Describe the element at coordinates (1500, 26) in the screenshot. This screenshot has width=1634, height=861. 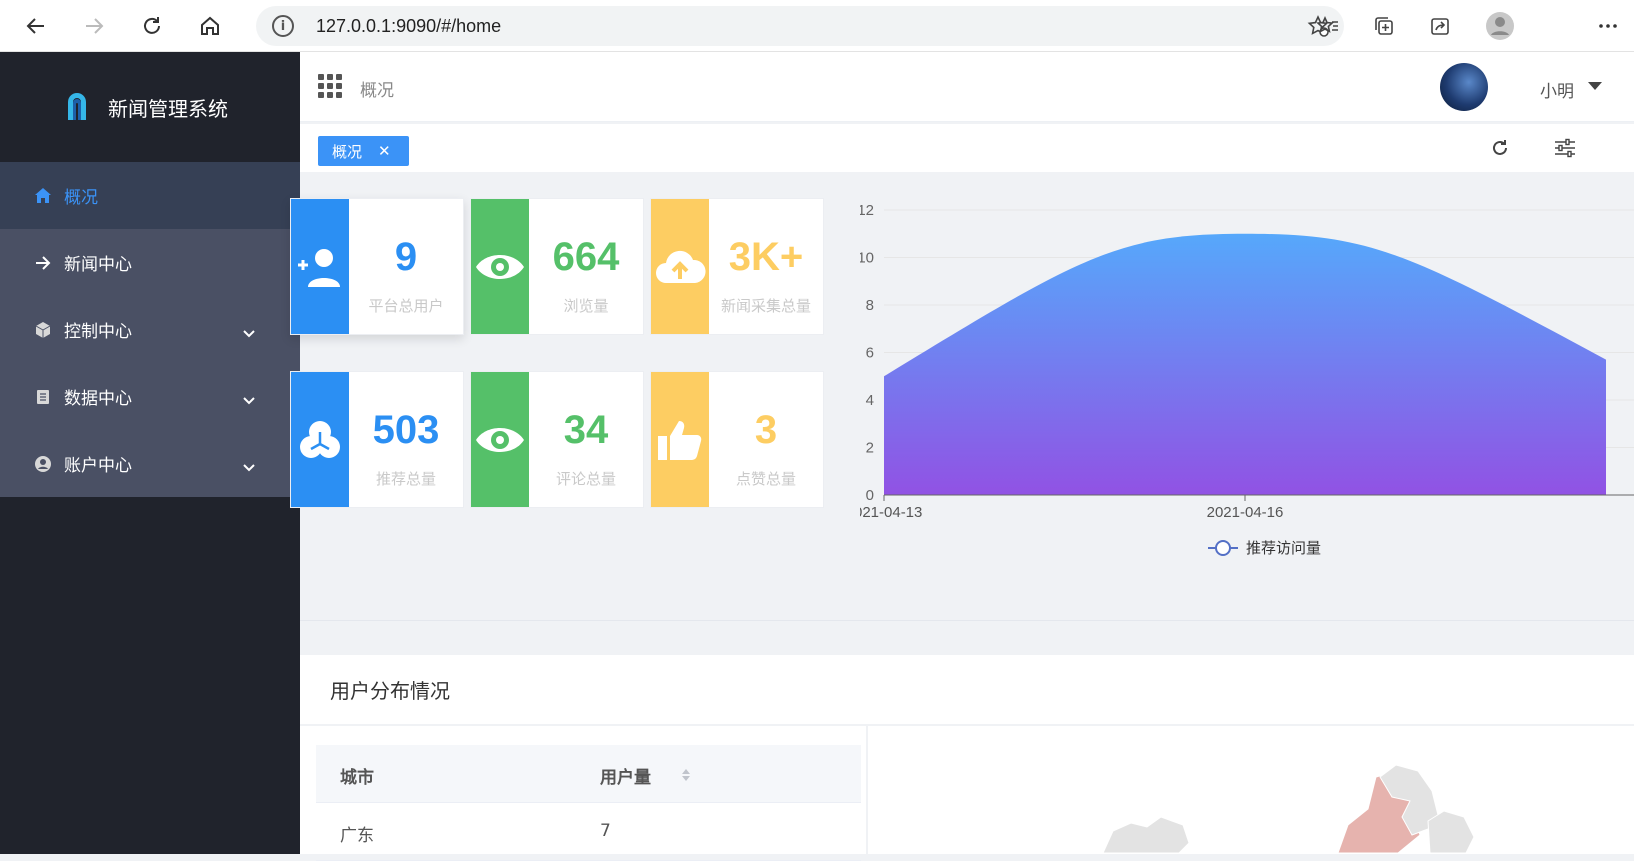
I see `profile-icon` at that location.